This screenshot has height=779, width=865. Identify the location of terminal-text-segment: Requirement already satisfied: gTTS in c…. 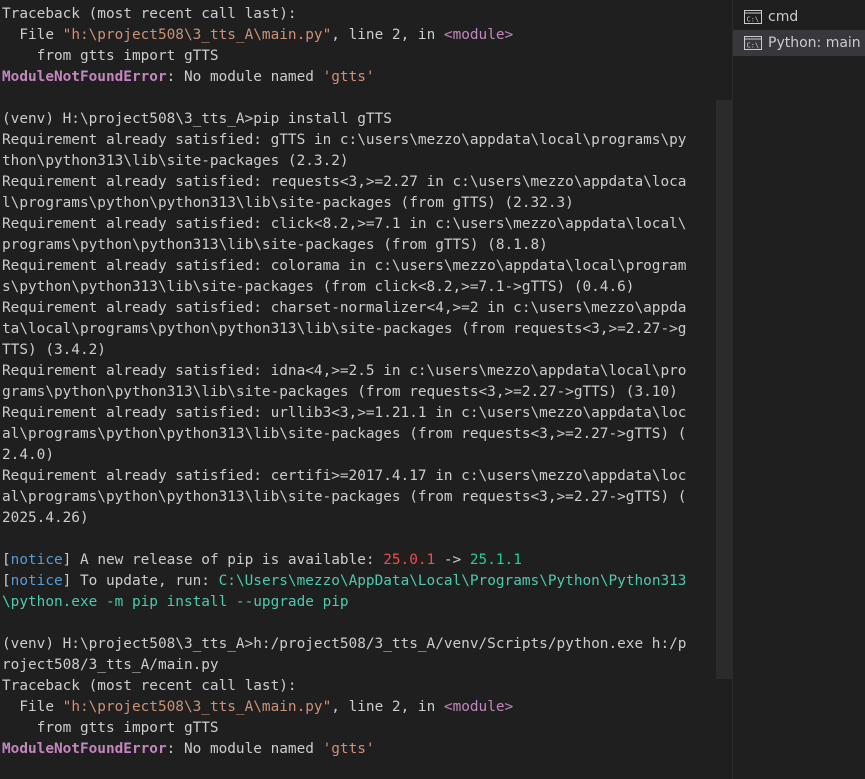
(344, 140).